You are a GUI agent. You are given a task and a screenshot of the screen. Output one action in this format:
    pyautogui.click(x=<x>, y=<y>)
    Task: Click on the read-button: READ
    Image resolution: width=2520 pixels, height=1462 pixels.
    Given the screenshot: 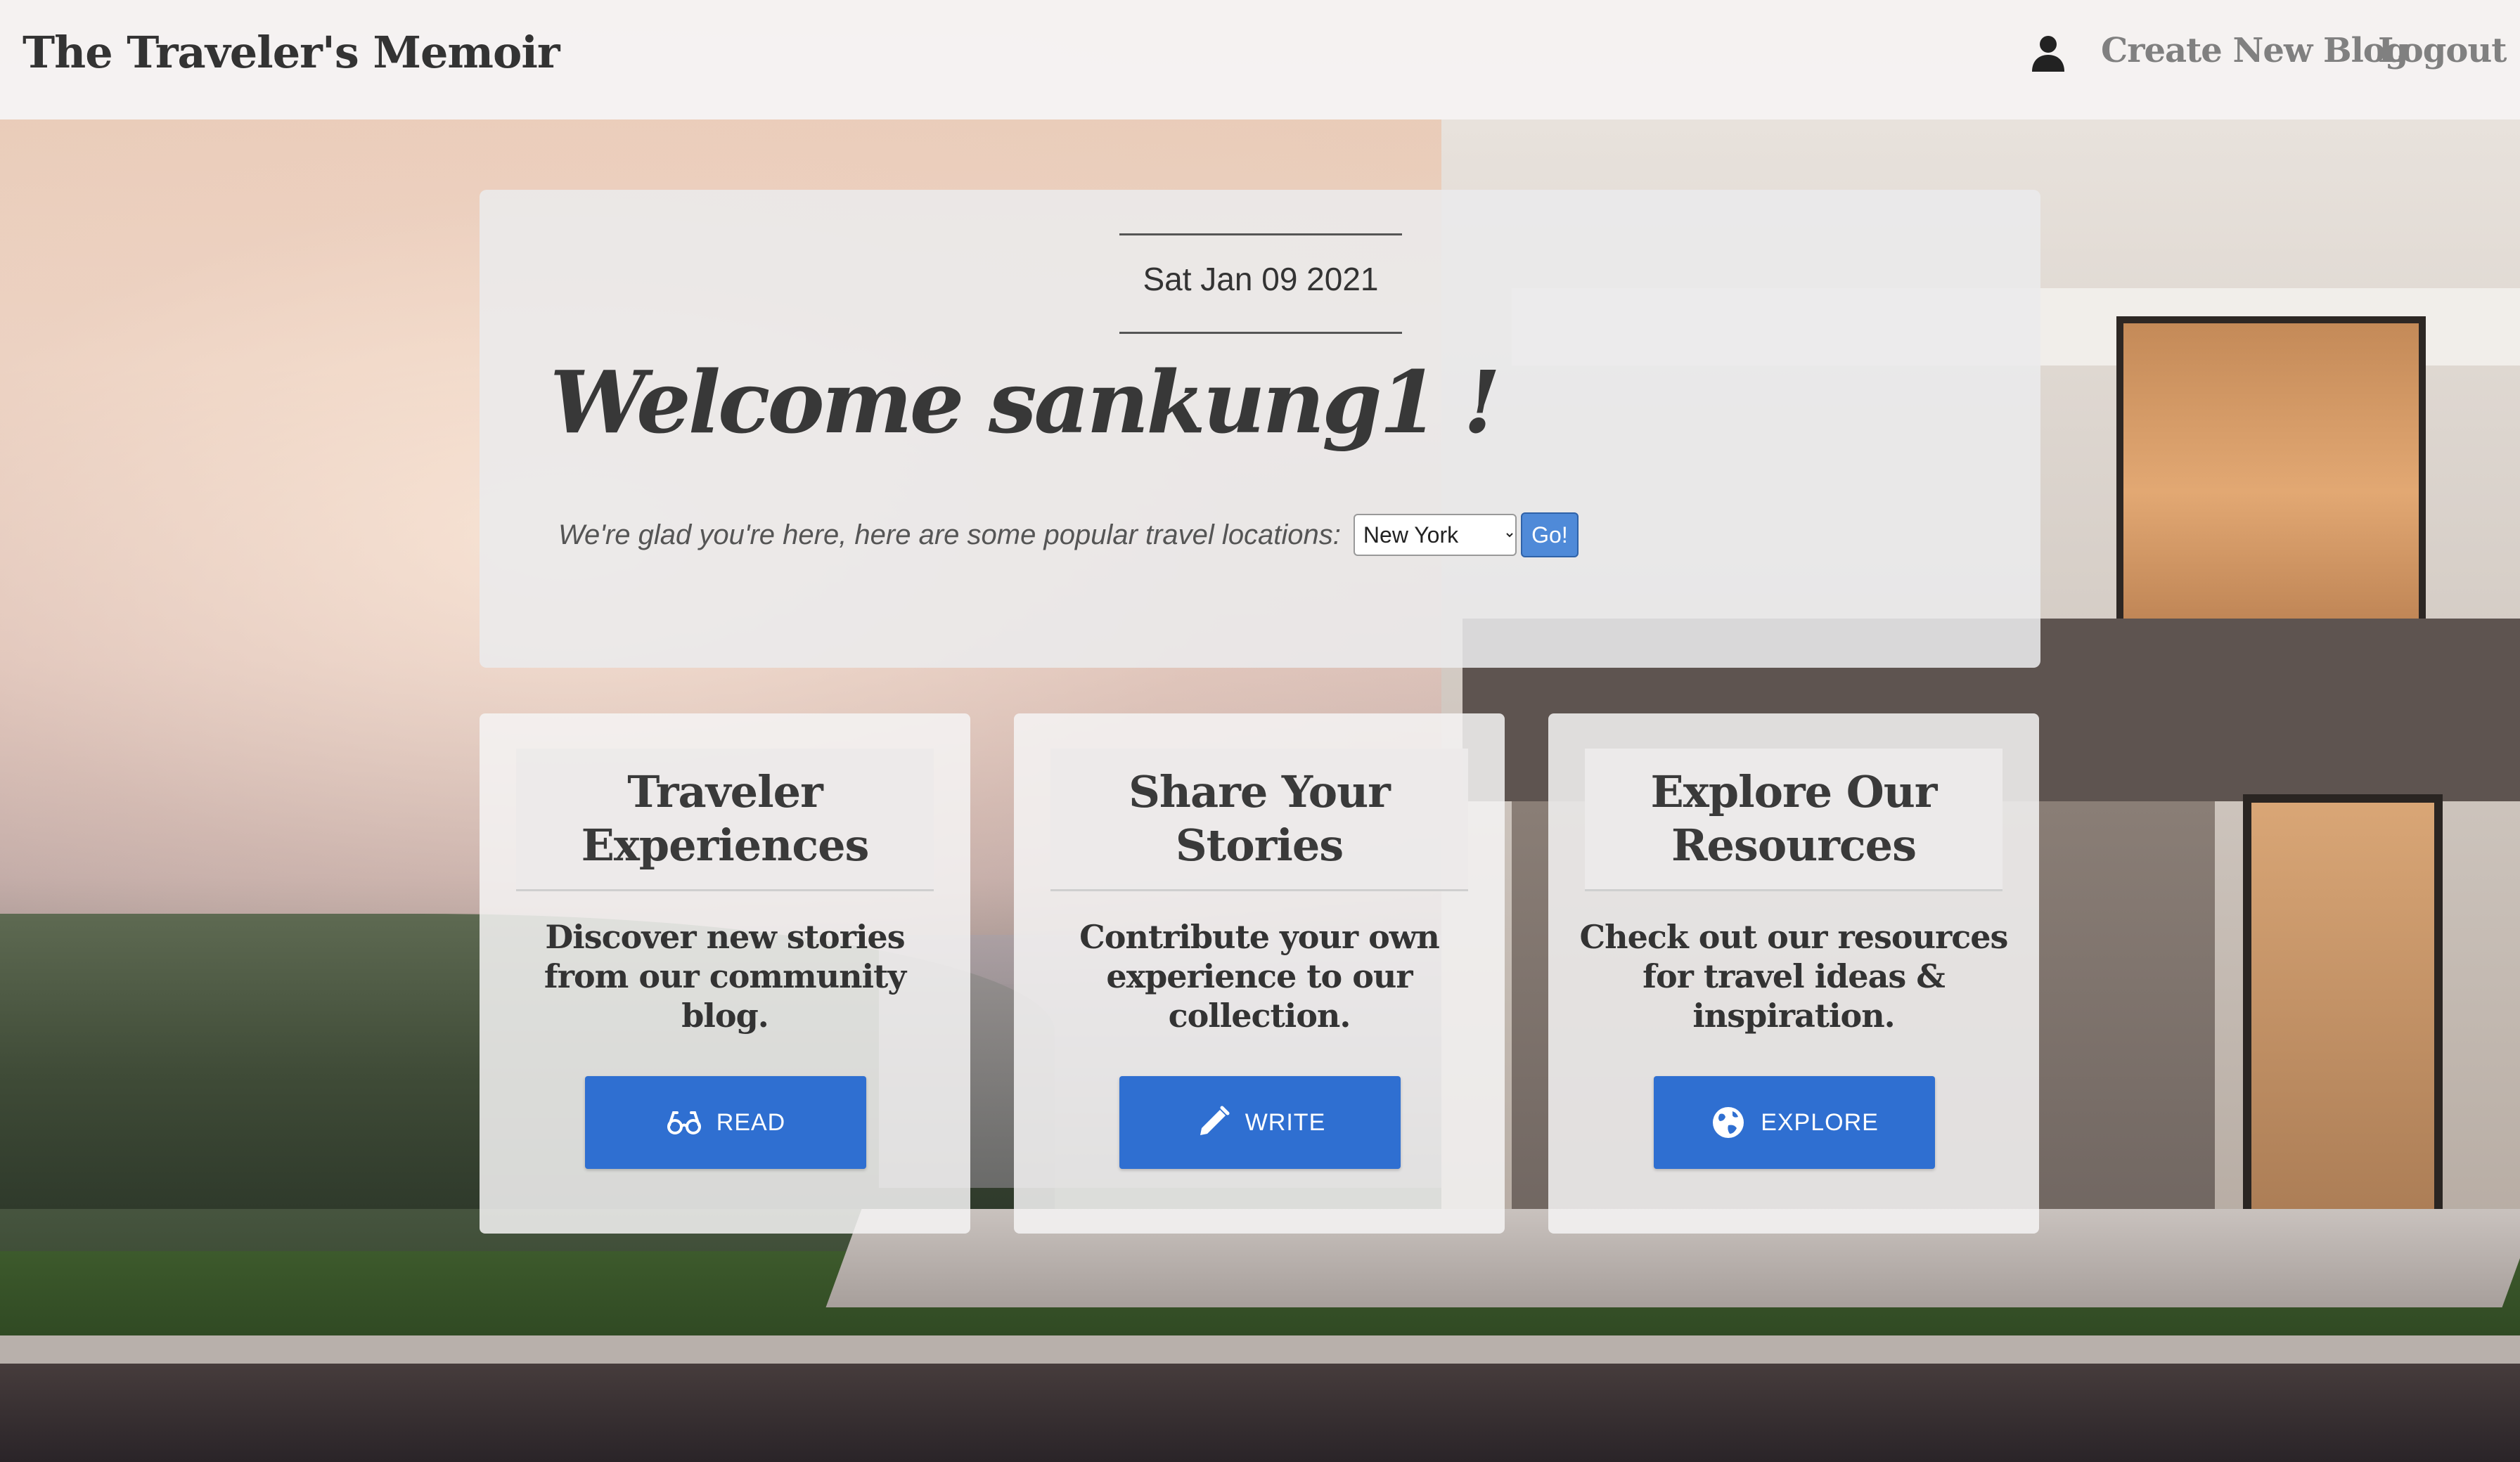 What is the action you would take?
    pyautogui.click(x=726, y=1122)
    